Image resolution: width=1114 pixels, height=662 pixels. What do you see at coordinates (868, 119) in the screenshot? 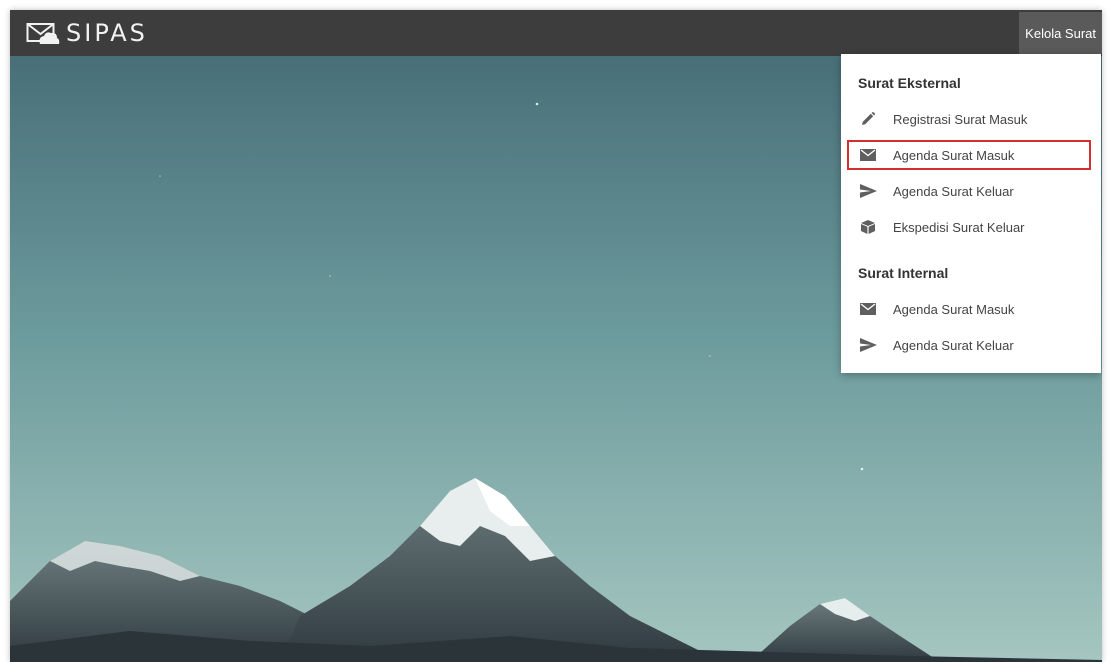
I see `pencil-icon` at bounding box center [868, 119].